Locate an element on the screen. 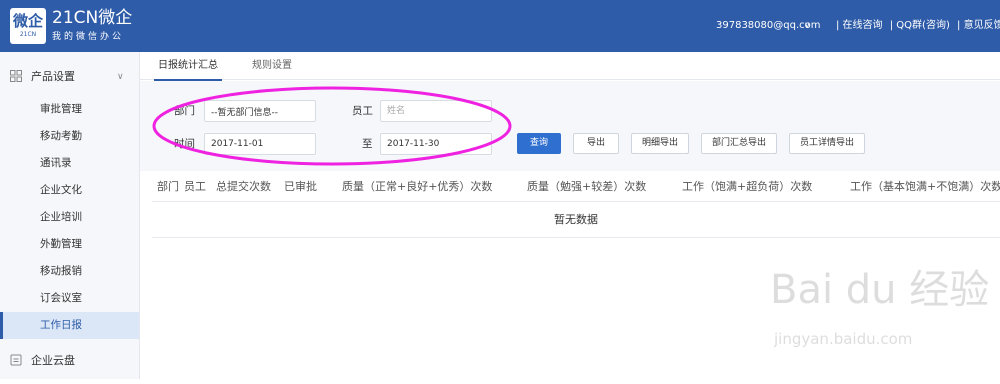  sidebar-item-reimbursement: 移动报销 is located at coordinates (69, 271).